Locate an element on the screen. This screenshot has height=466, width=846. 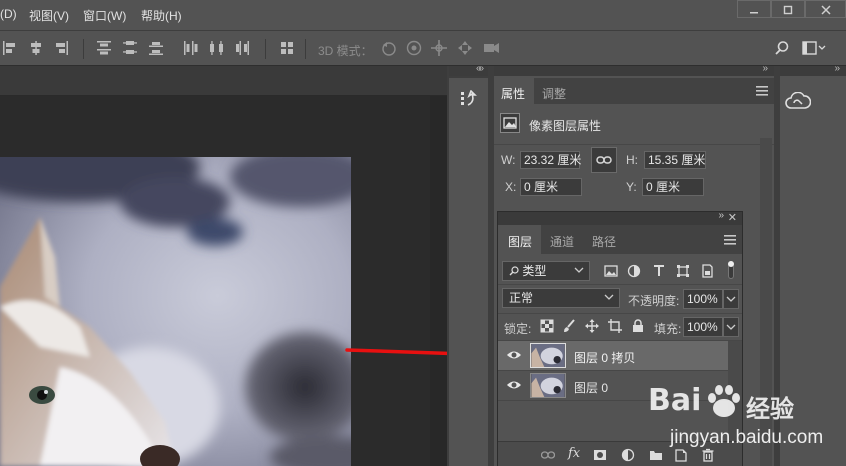
tab-channels: 通道 is located at coordinates (562, 239).